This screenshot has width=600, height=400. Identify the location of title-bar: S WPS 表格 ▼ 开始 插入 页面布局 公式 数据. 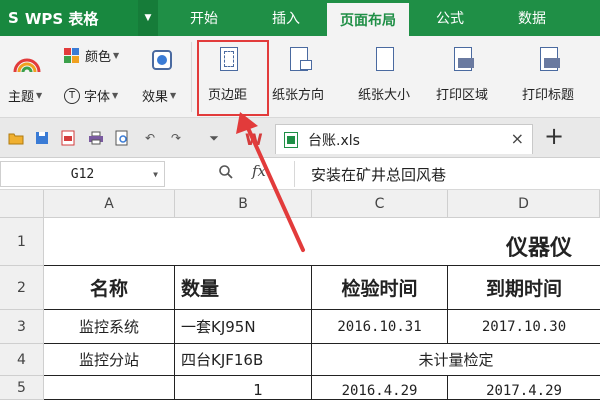
(300, 18).